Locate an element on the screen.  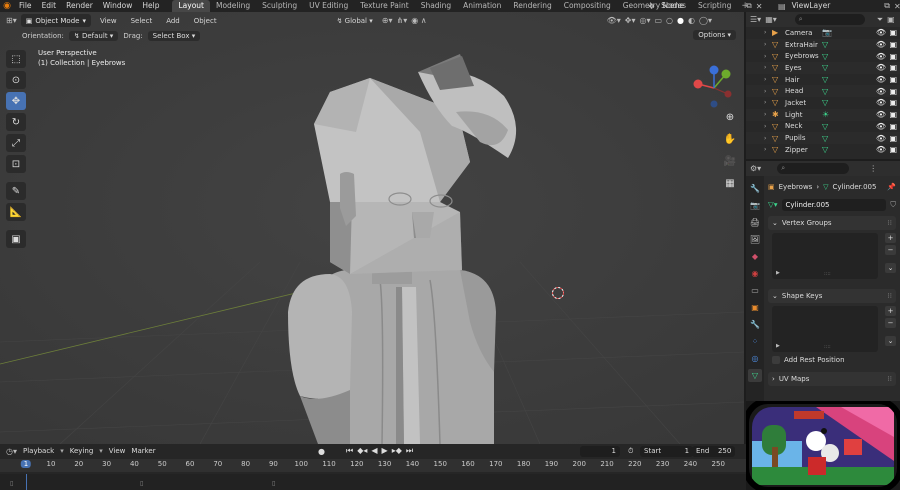
timeline-menu-playback: Playback is located at coordinates (38, 451).